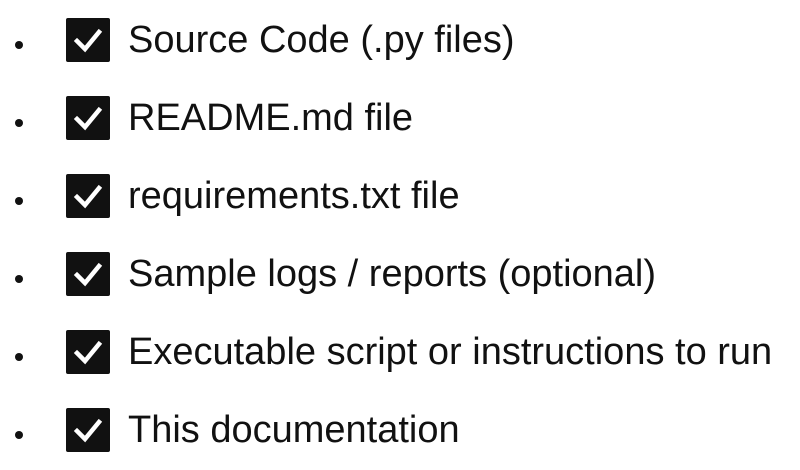  I want to click on list-item: README.md file, so click(400, 118).